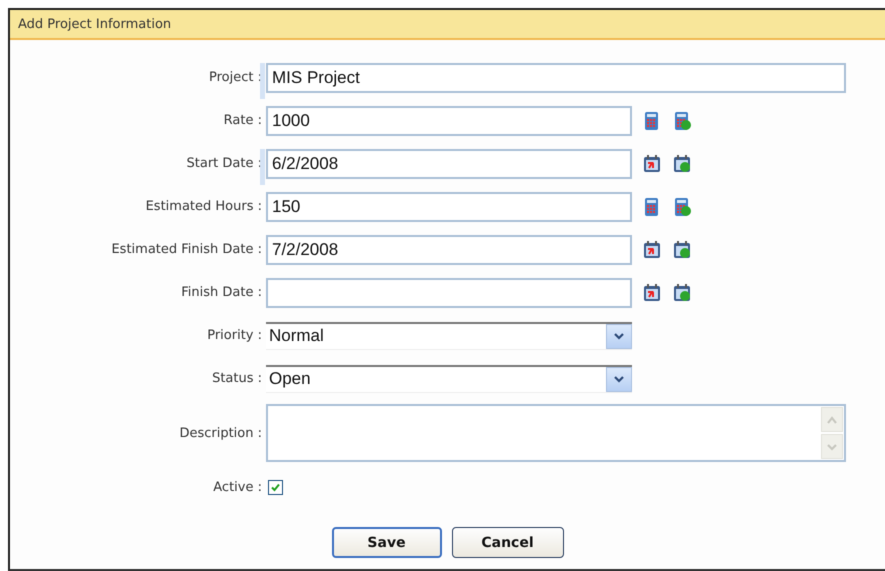 This screenshot has width=885, height=571. What do you see at coordinates (449, 163) in the screenshot?
I see `text-field: 6/2/2008` at bounding box center [449, 163].